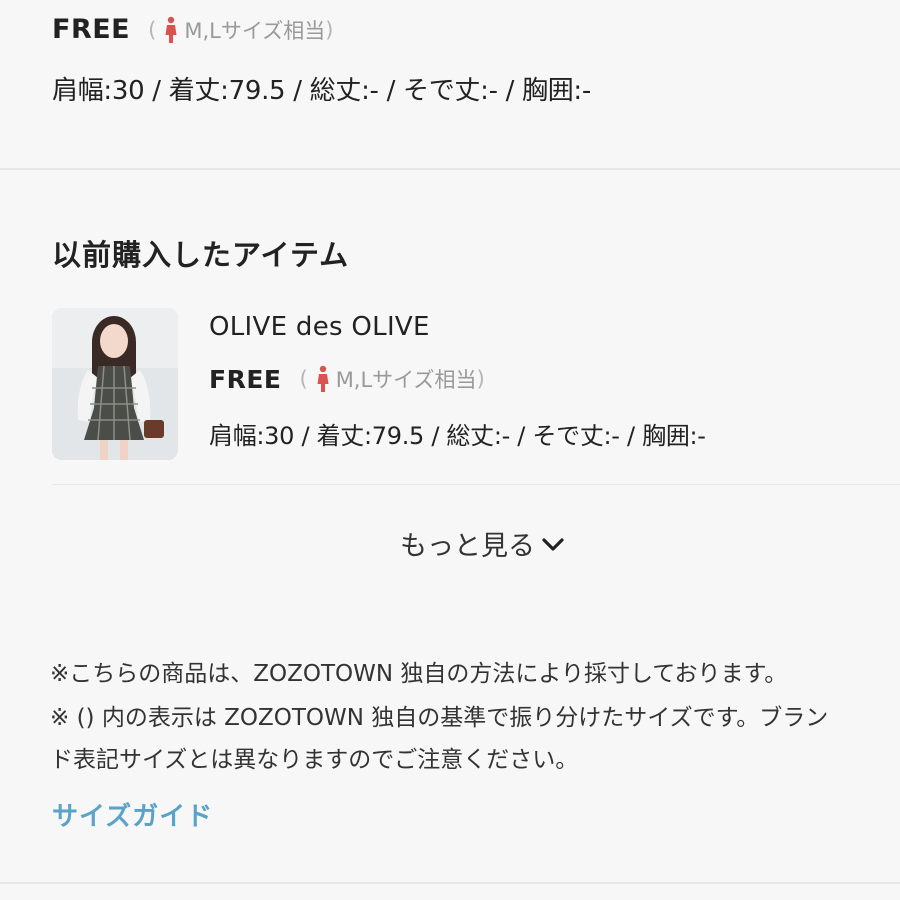 The width and height of the screenshot is (900, 900). I want to click on note-line-1: ※こちらの商品は、ZOZOTOWN 独自の方法により採寸しております。, so click(419, 674).